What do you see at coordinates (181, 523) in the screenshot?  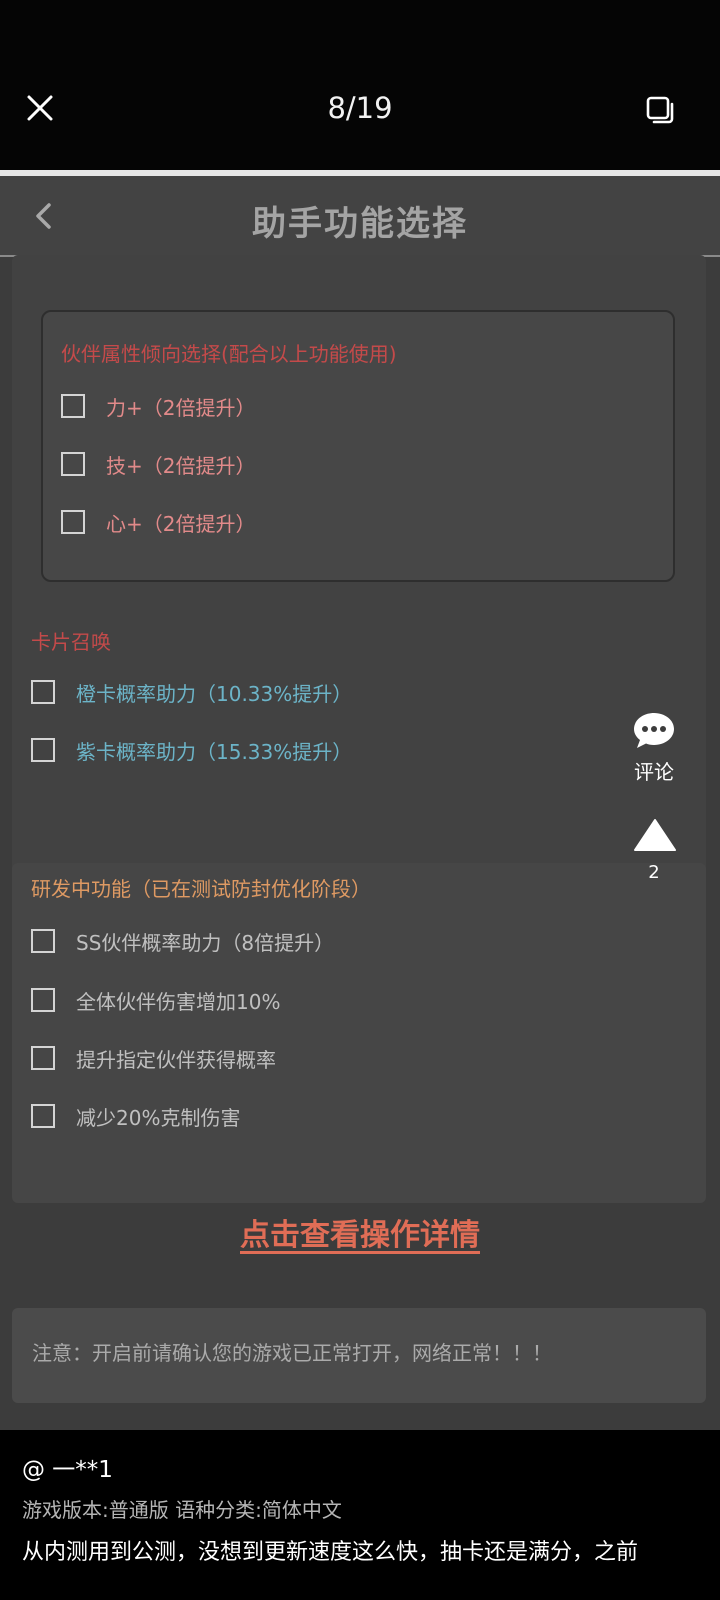 I see `option-label: 心+（2倍提升）` at bounding box center [181, 523].